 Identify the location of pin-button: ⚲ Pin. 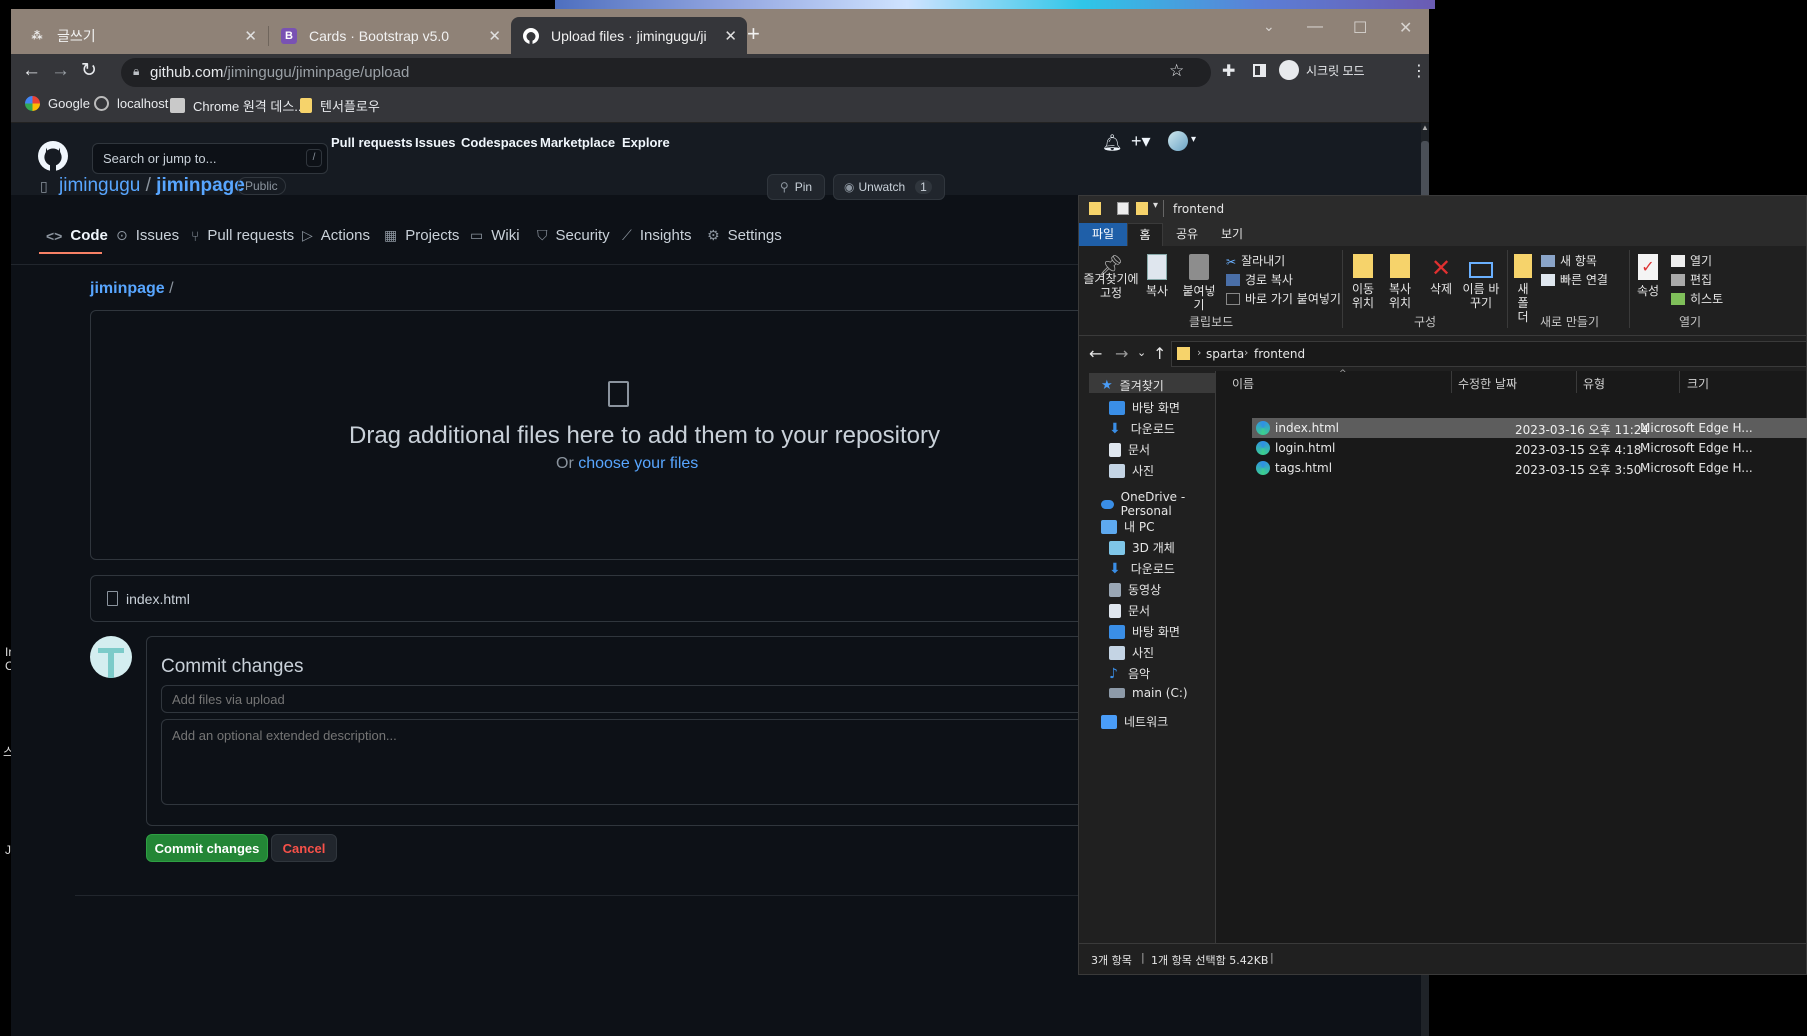
(796, 187).